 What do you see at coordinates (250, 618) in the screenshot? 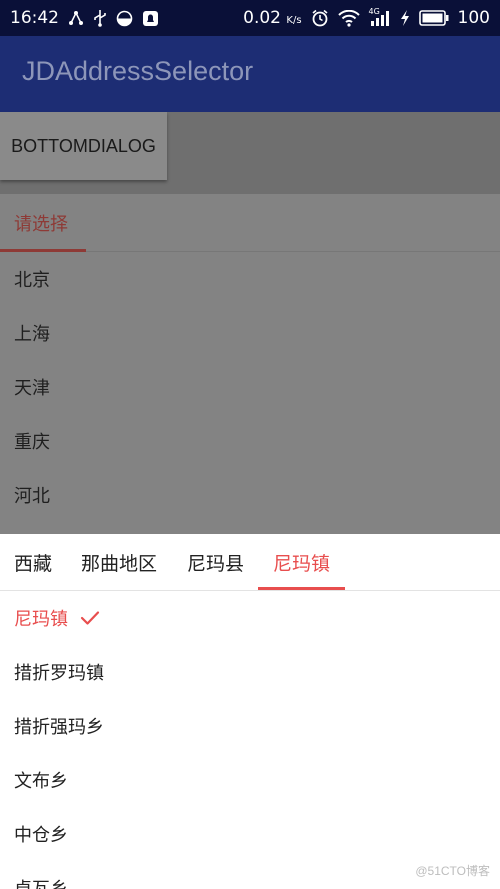
I see `list-item-selected: 尼玛镇` at bounding box center [250, 618].